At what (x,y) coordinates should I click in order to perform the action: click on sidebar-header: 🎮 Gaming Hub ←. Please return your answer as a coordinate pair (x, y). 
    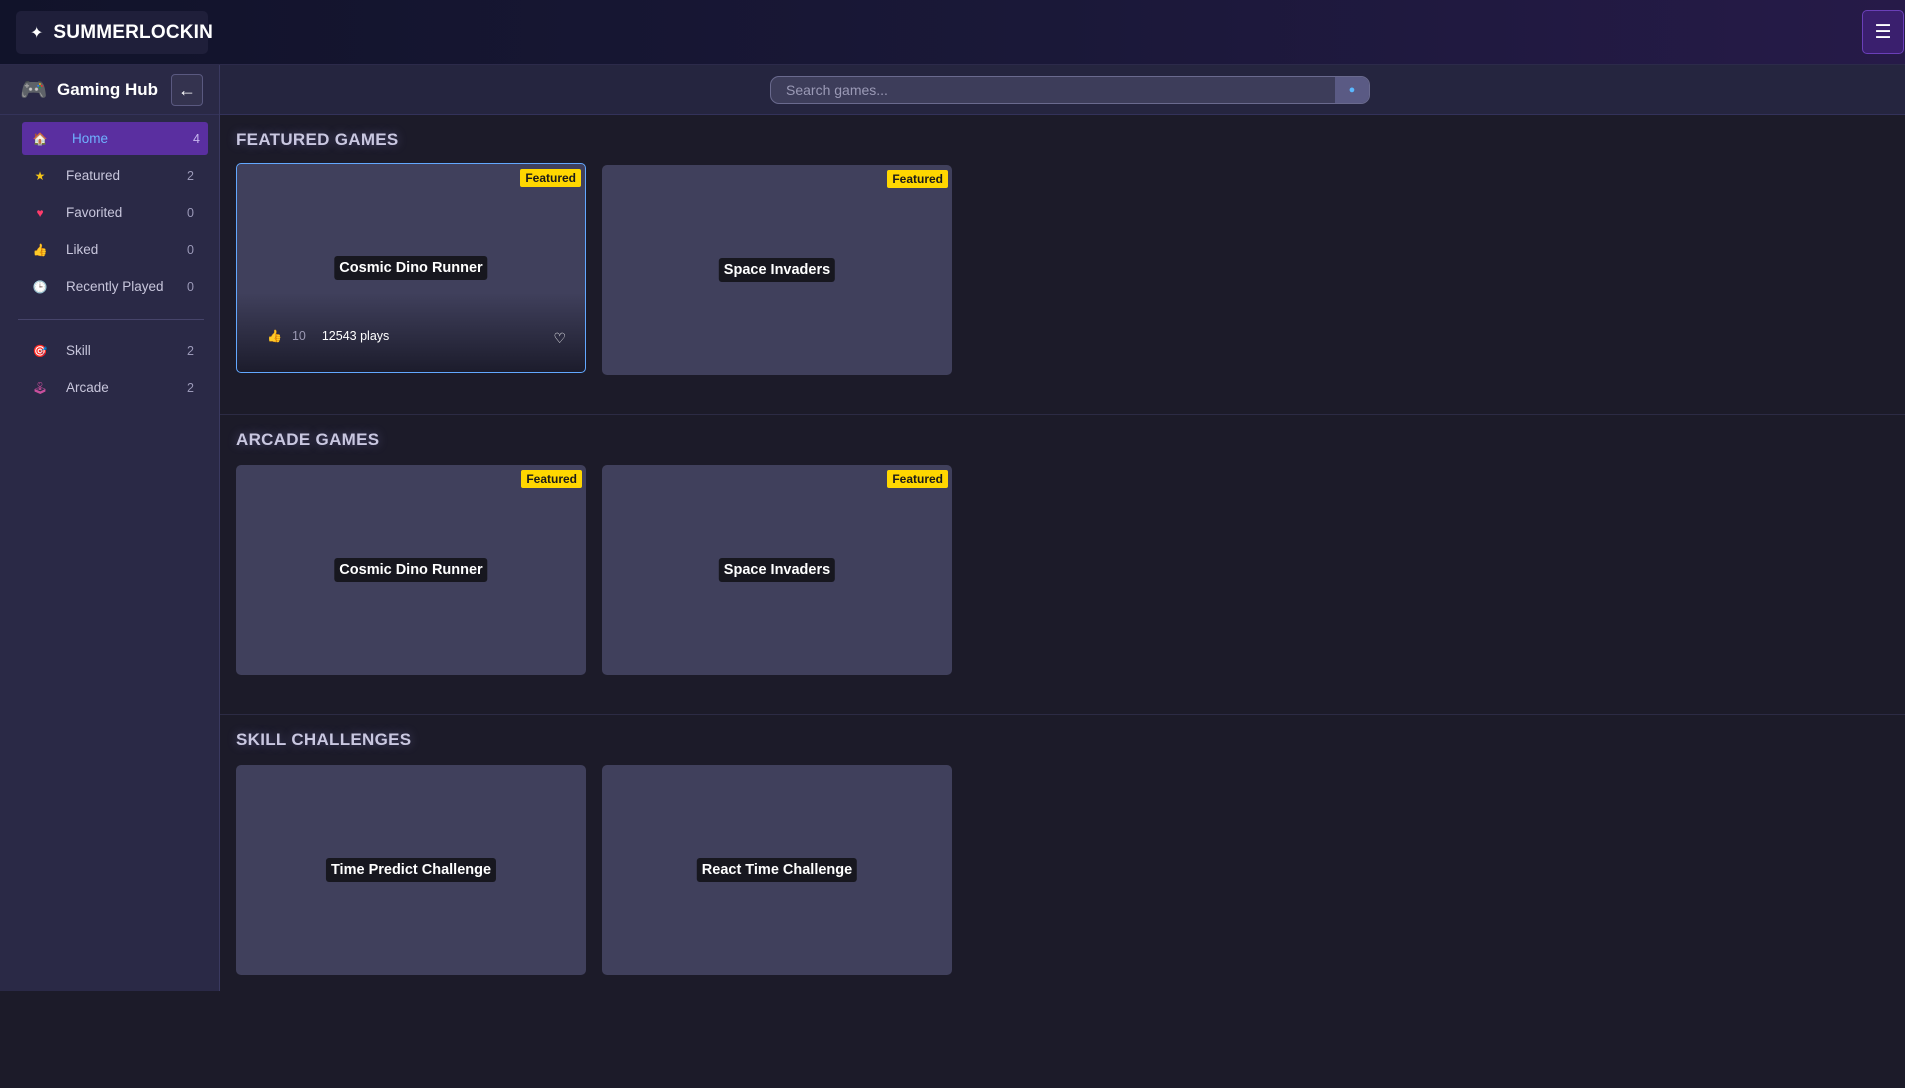
    Looking at the image, I should click on (109, 90).